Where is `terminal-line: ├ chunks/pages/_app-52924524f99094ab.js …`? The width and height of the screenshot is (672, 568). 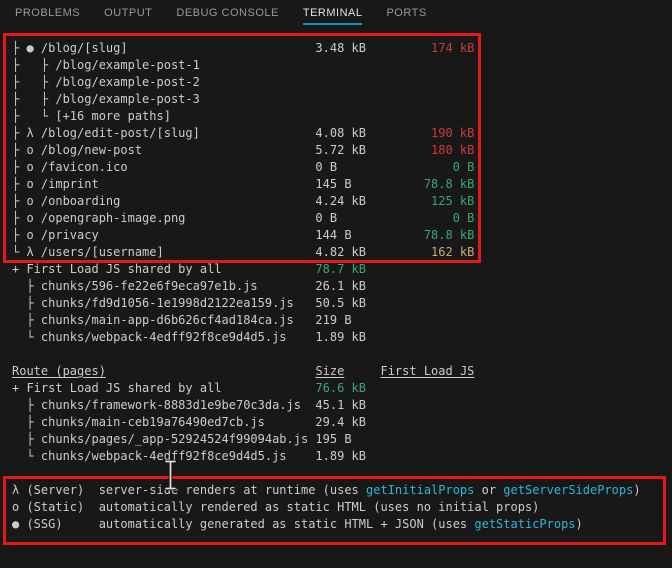 terminal-line: ├ chunks/pages/_app-52924524f99094ab.js … is located at coordinates (182, 439).